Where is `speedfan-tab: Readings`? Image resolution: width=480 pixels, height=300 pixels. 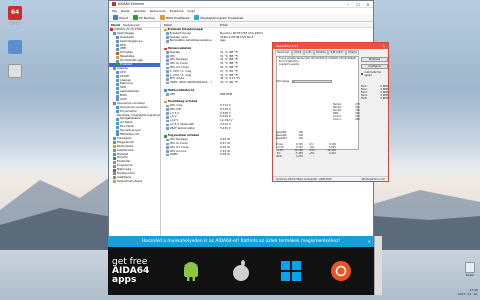
speedfan-tab: Readings is located at coordinates (283, 52).